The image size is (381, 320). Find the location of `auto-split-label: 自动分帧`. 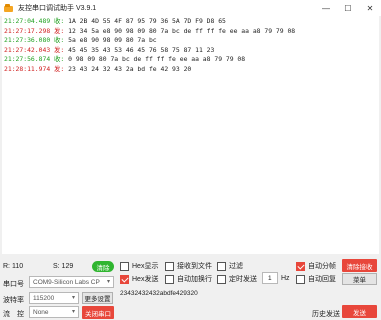

auto-split-label: 自动分帧 is located at coordinates (322, 266).